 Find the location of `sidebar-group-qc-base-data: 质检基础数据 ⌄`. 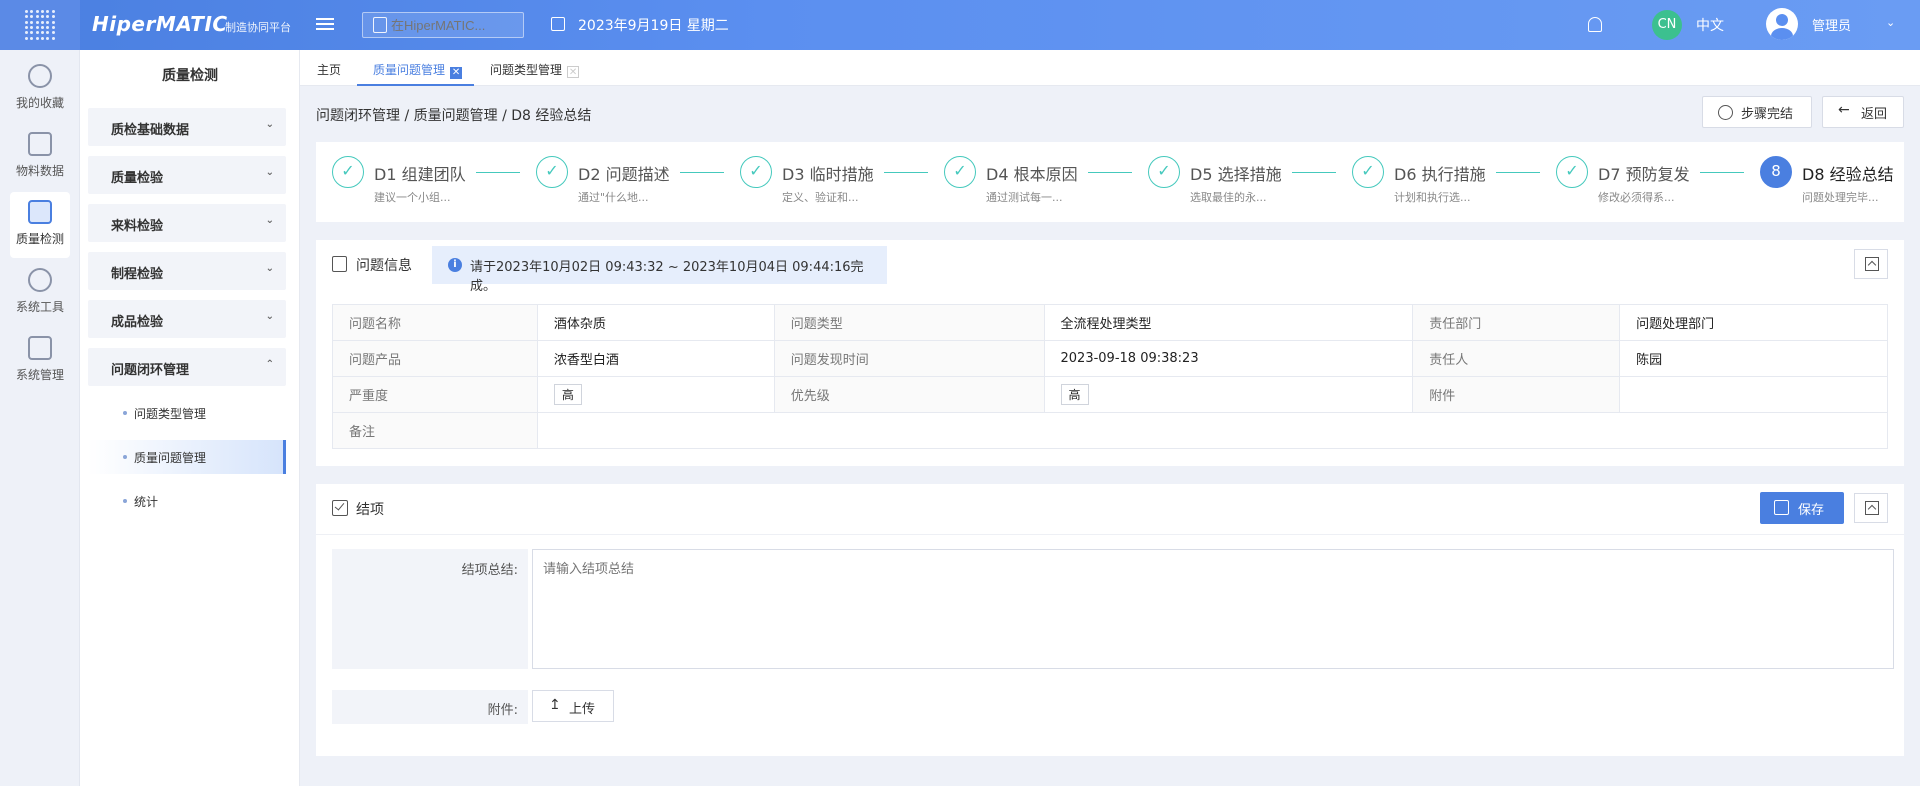

sidebar-group-qc-base-data: 质检基础数据 ⌄ is located at coordinates (187, 127).